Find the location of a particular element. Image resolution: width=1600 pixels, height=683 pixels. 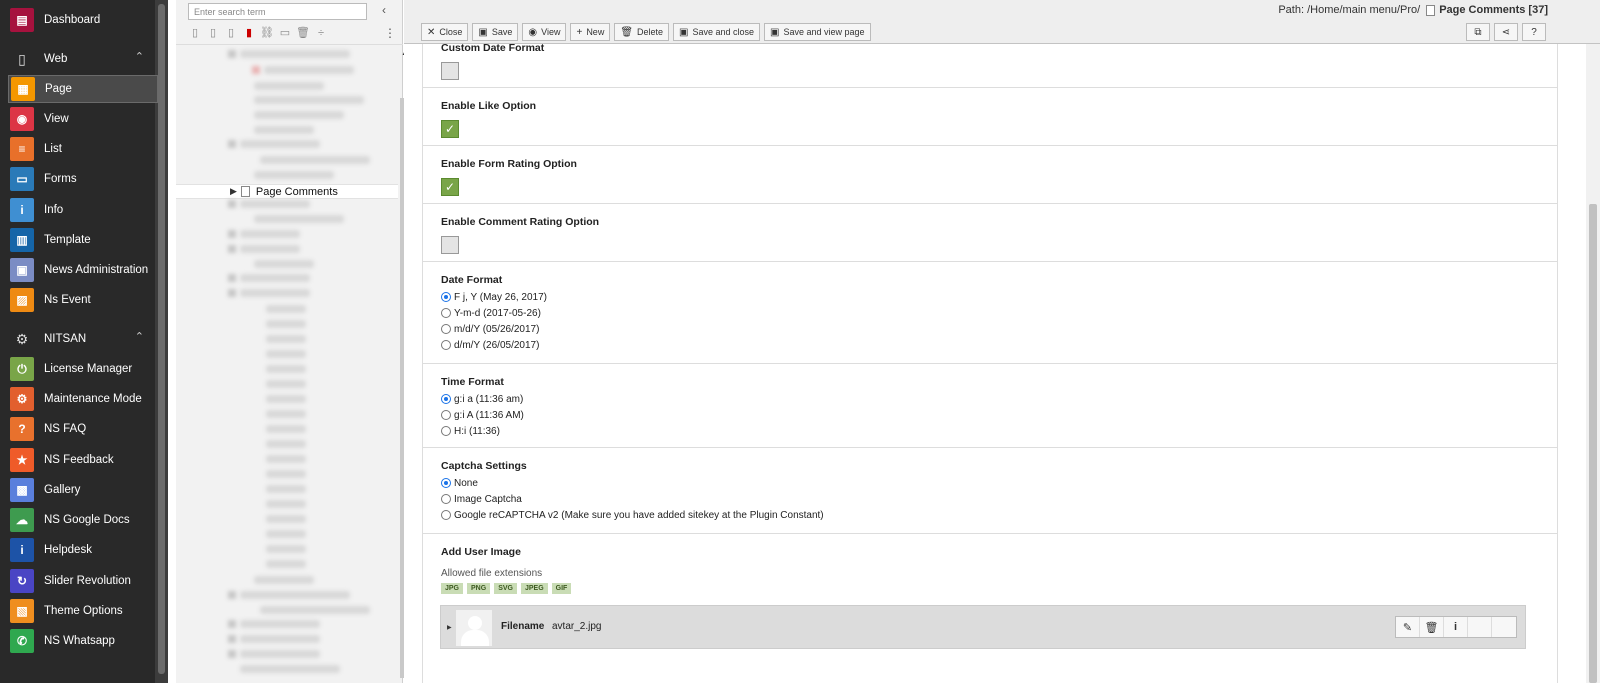

custom-date-format-field: Custom Date Format is located at coordinates (990, 66).